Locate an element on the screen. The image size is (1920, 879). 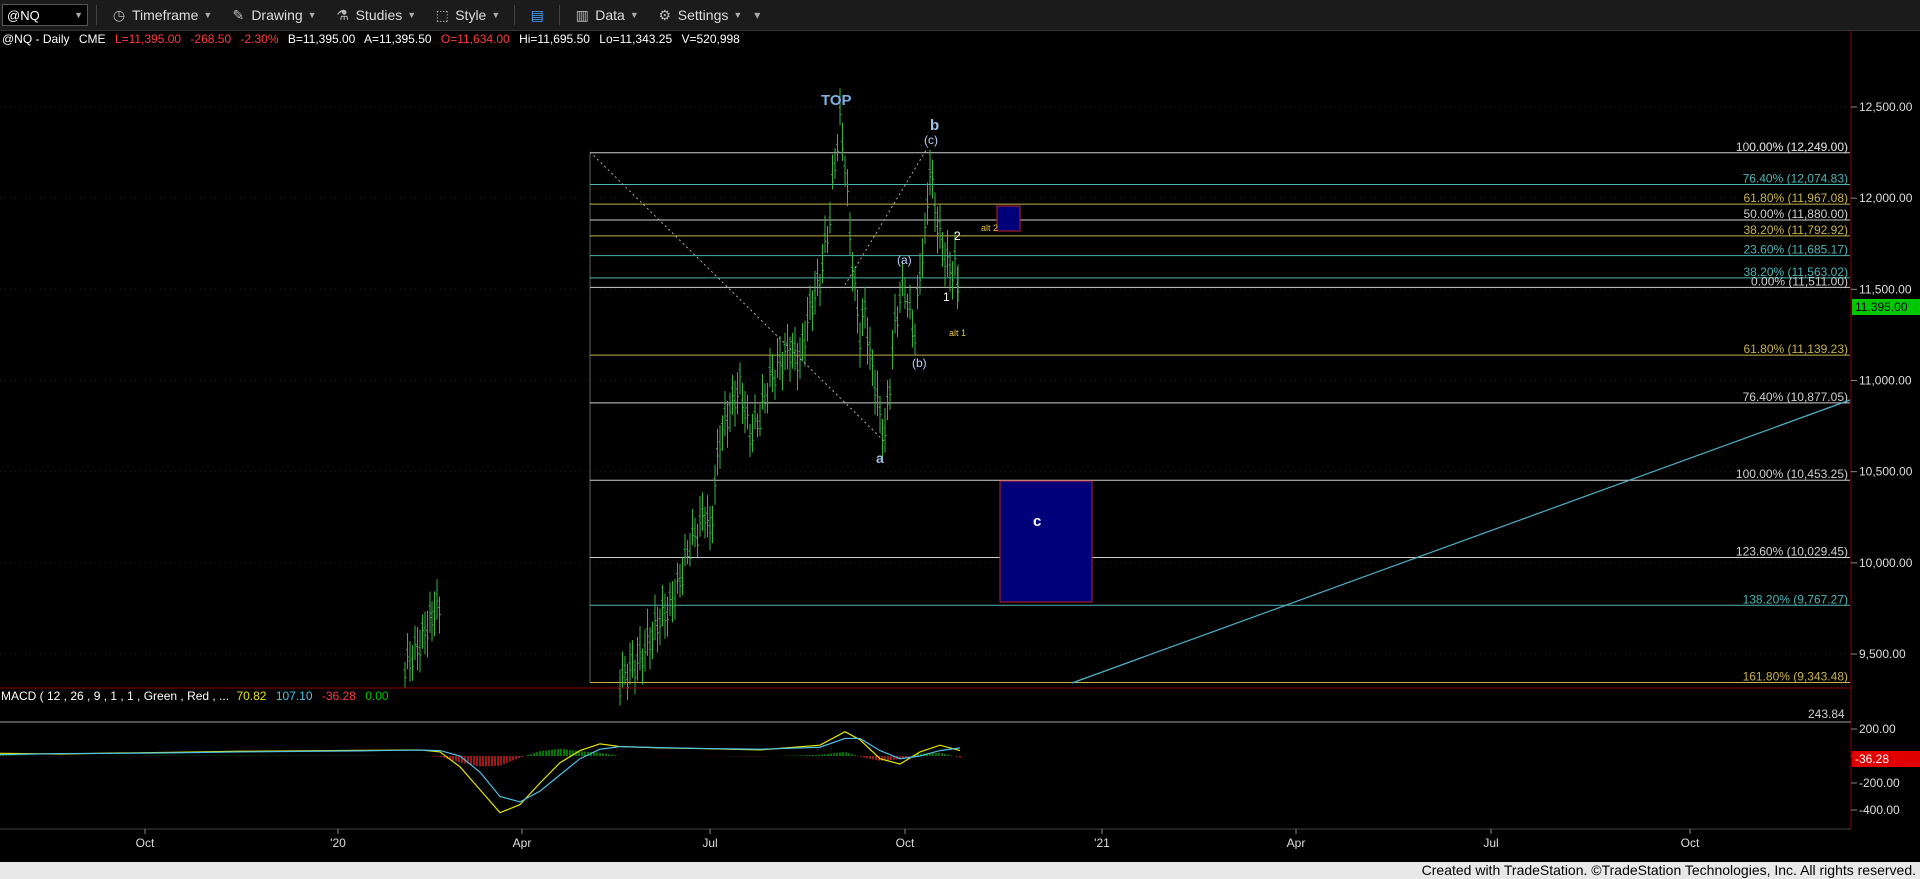
drawing-button: ✎ Drawing ▼ is located at coordinates (273, 15).